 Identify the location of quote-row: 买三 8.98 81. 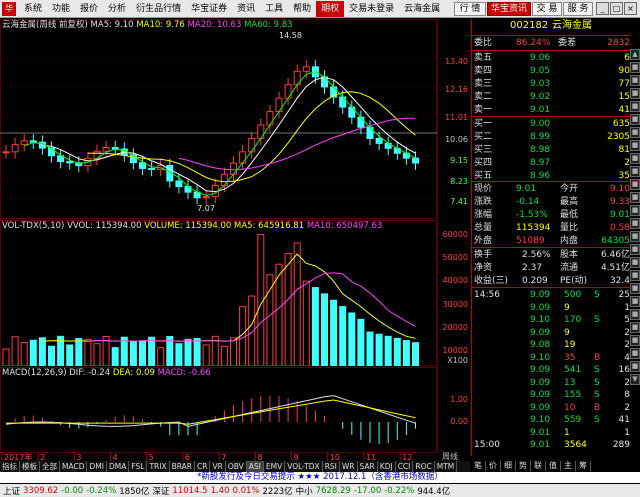
(551, 150).